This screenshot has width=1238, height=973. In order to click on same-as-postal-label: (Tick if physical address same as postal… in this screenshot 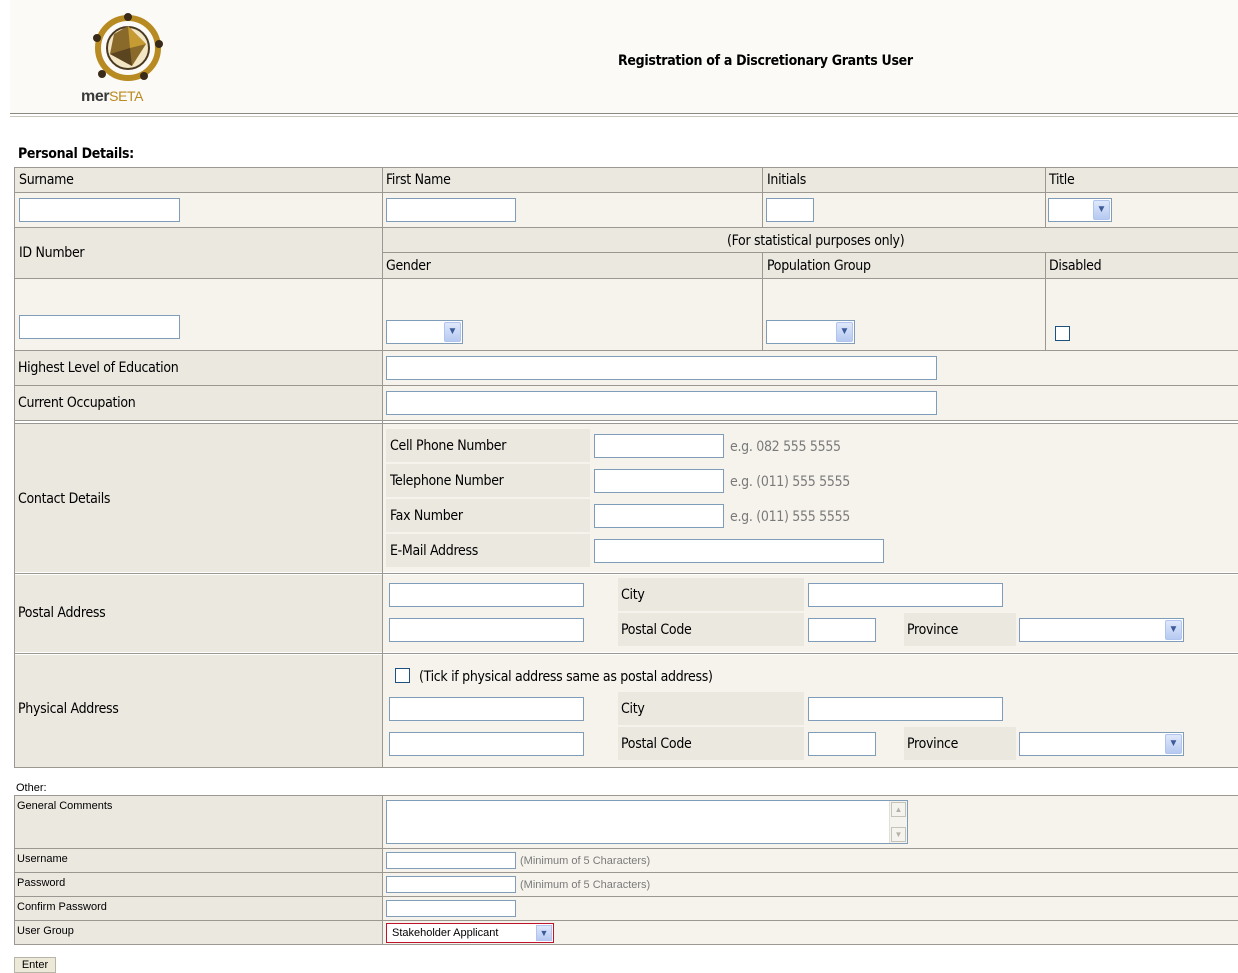, I will do `click(566, 677)`.